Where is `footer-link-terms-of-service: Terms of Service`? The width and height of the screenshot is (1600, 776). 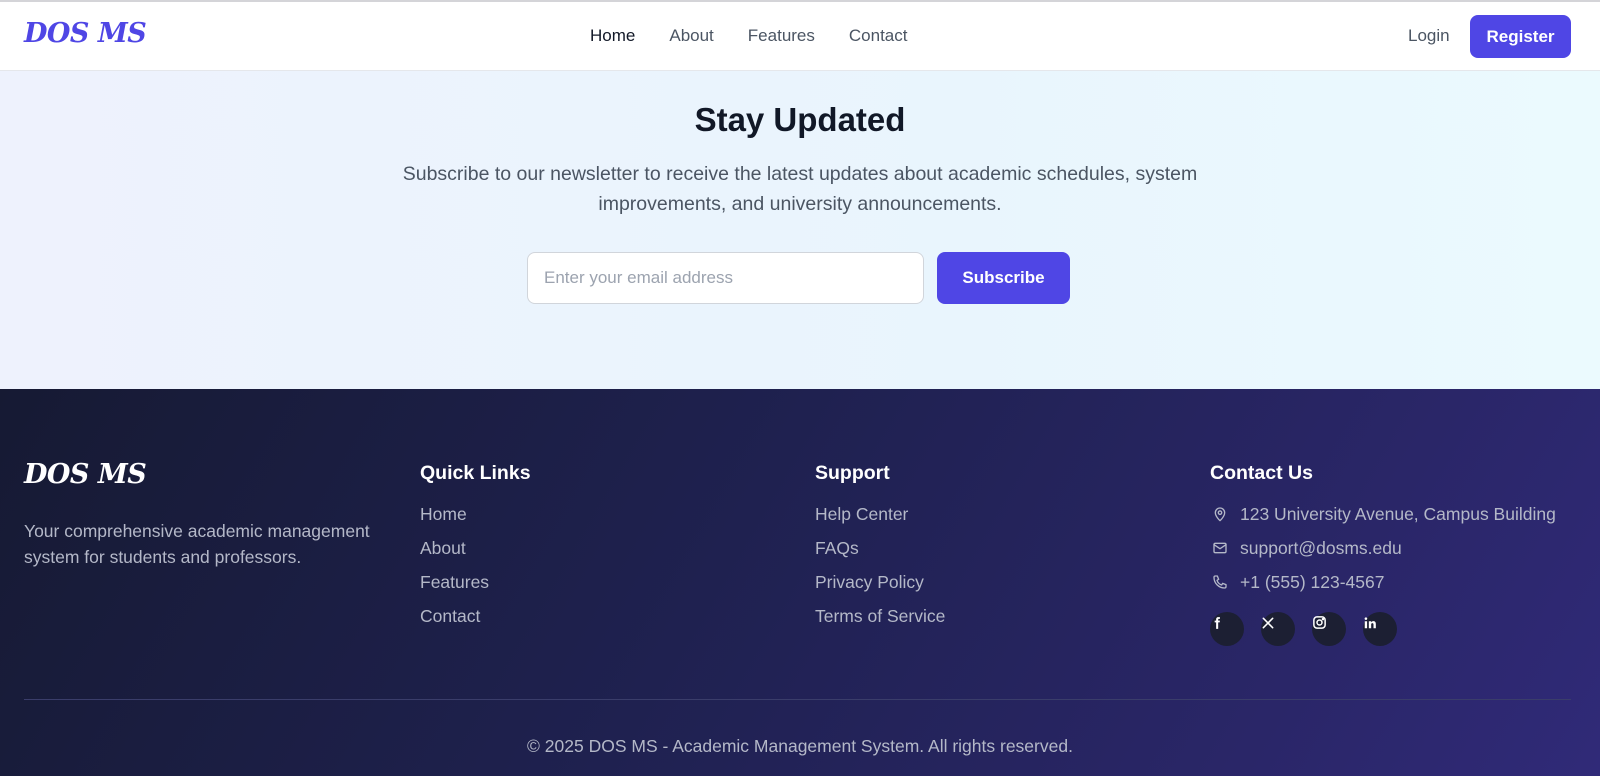
footer-link-terms-of-service: Terms of Service is located at coordinates (880, 616).